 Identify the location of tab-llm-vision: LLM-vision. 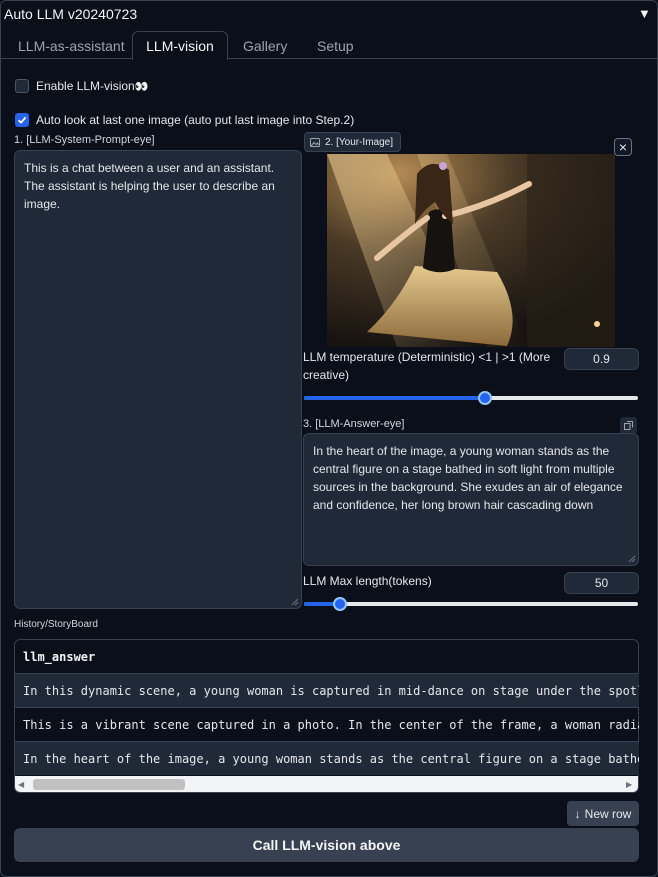
(180, 45).